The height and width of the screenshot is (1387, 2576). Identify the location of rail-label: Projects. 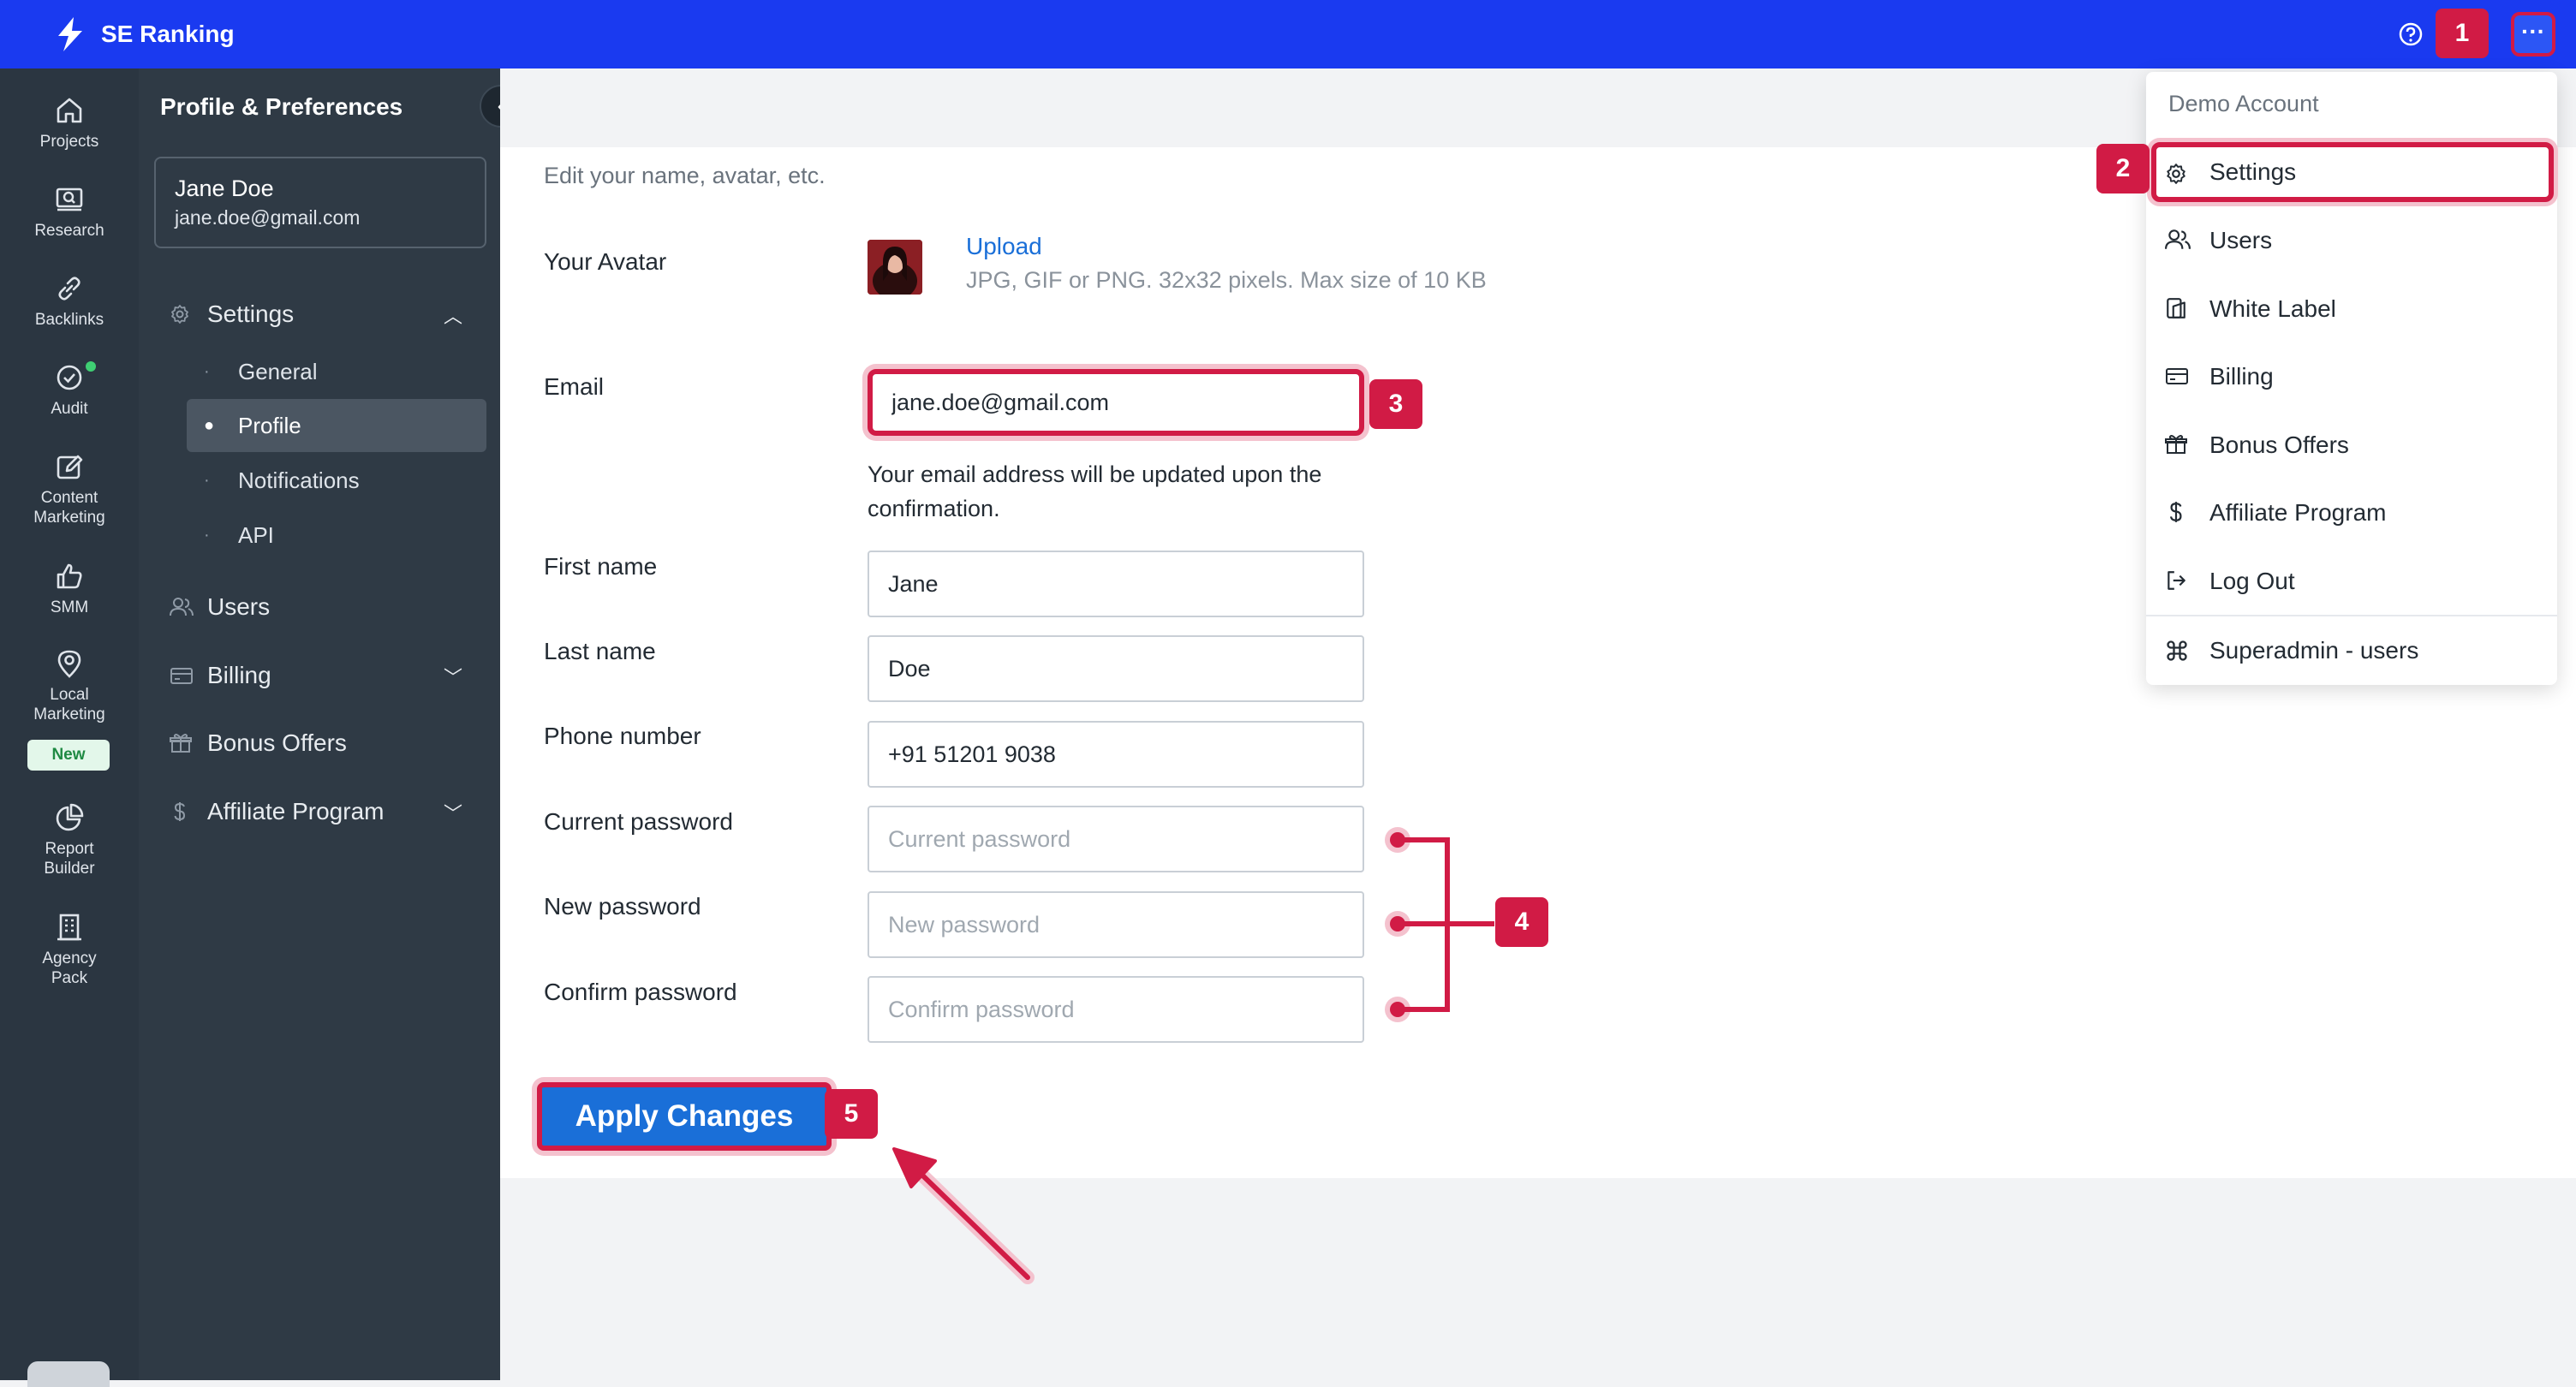
(69, 142).